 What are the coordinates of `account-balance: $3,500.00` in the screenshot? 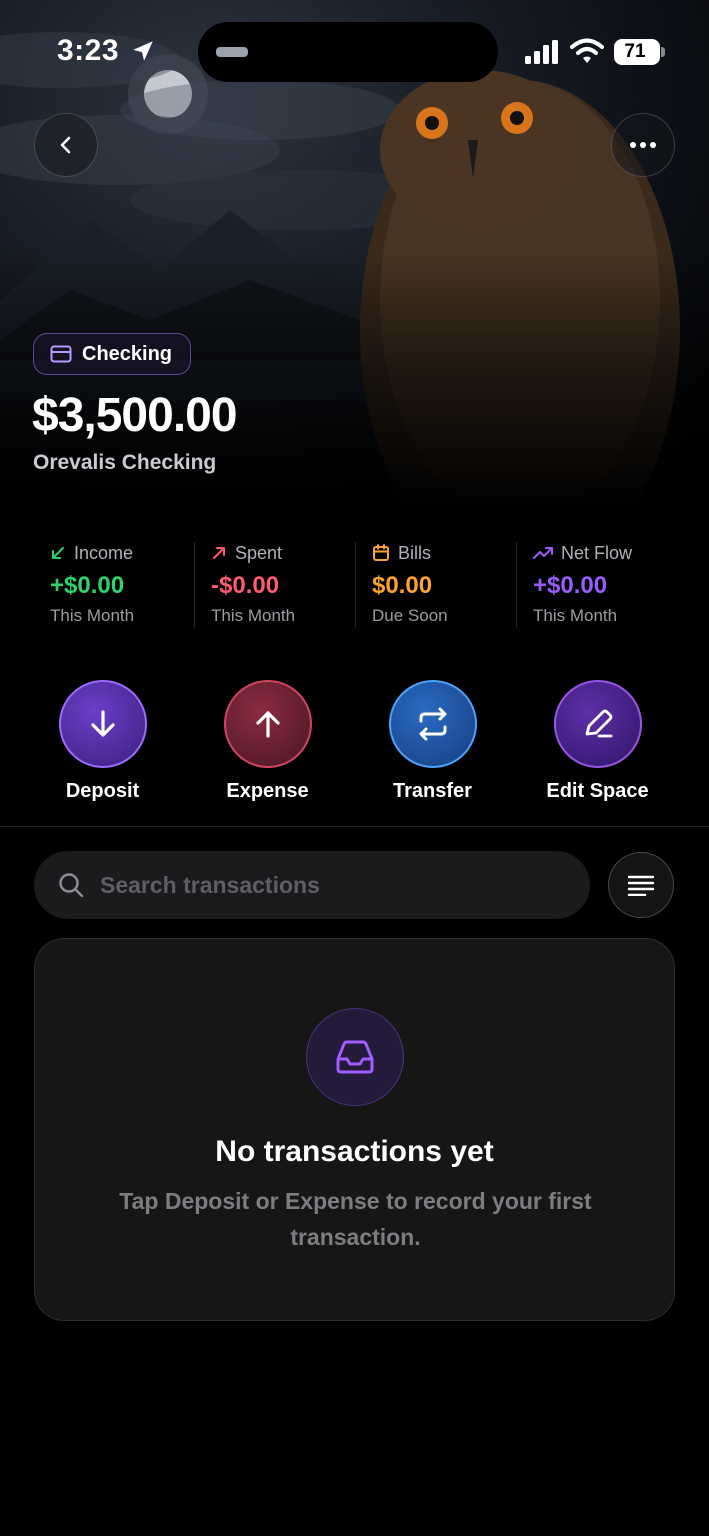 It's located at (135, 415).